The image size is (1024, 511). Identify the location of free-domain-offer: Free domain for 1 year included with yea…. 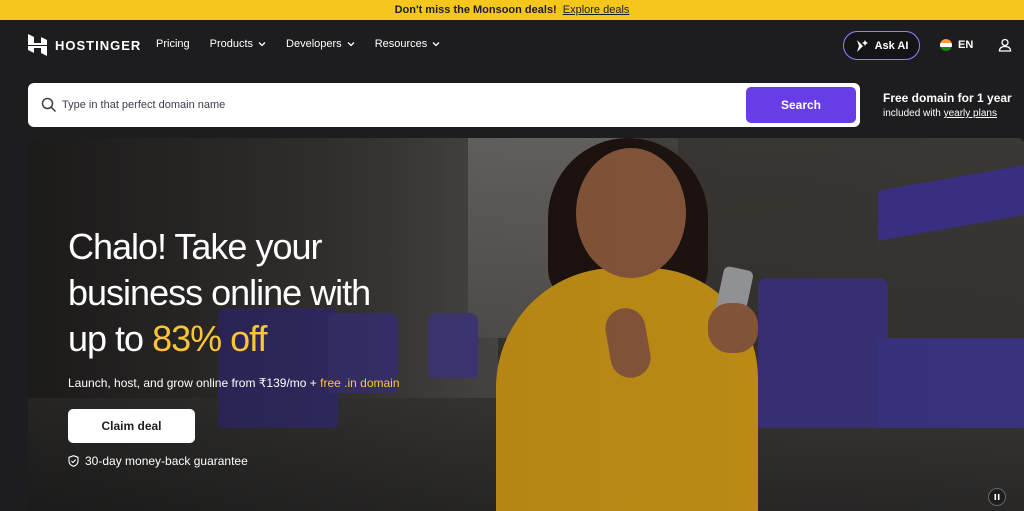
(947, 106).